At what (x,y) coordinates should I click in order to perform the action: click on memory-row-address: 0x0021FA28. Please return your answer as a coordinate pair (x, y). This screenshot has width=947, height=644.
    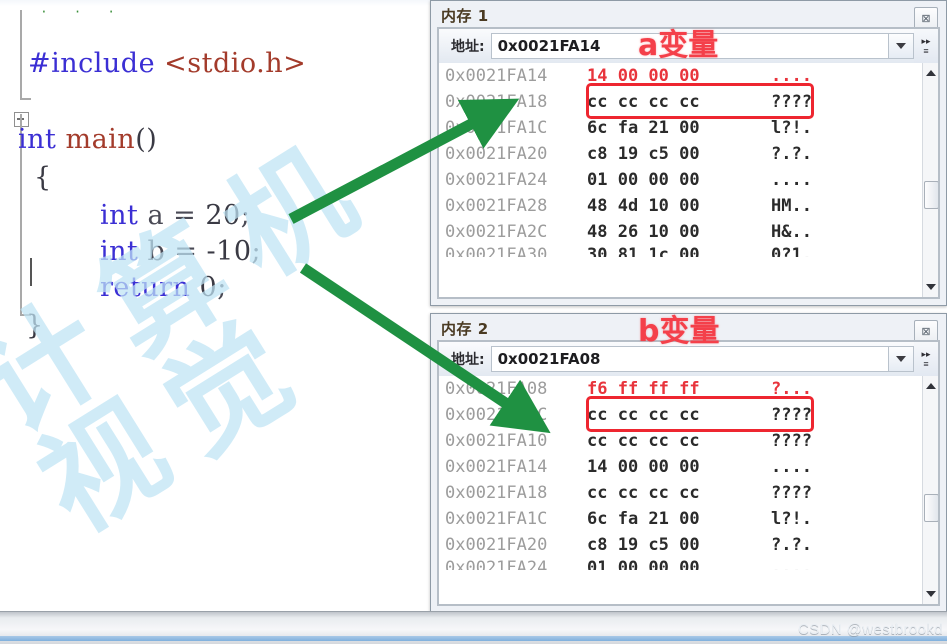
    Looking at the image, I should click on (496, 206).